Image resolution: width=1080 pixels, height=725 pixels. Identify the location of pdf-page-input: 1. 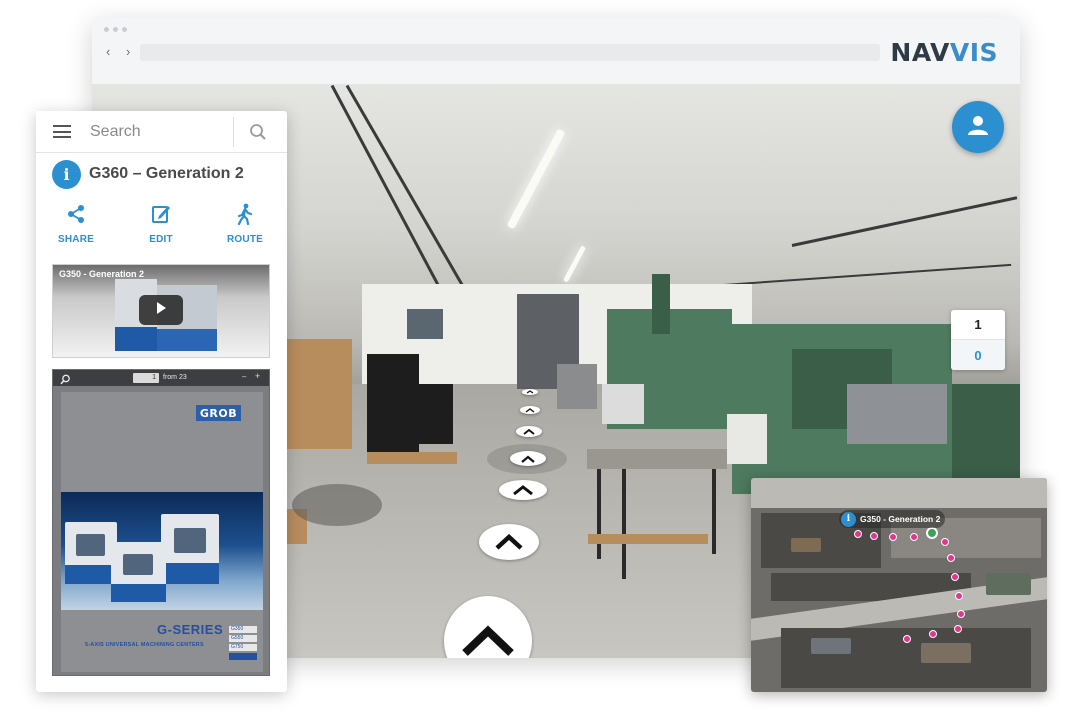
(146, 378).